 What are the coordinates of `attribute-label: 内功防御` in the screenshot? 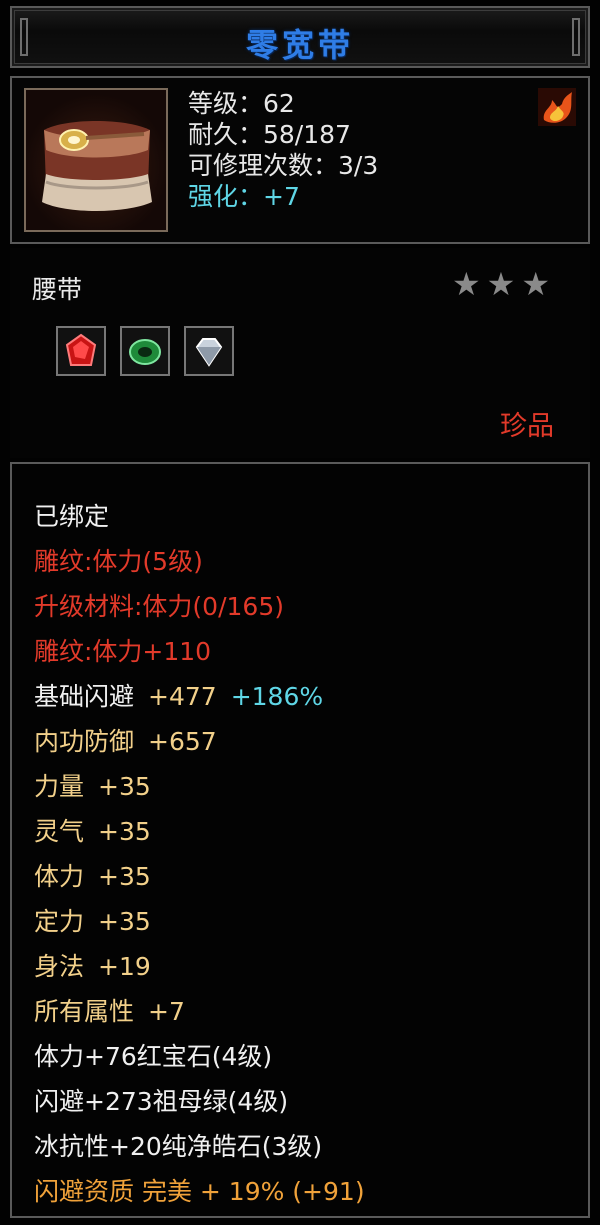 It's located at (84, 741).